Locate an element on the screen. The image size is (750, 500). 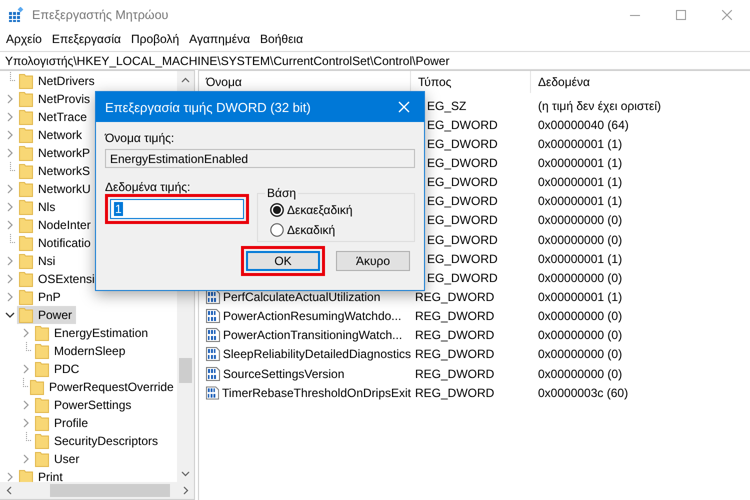
value-data: (η τιμή δεν έχει οριστεί) is located at coordinates (599, 105).